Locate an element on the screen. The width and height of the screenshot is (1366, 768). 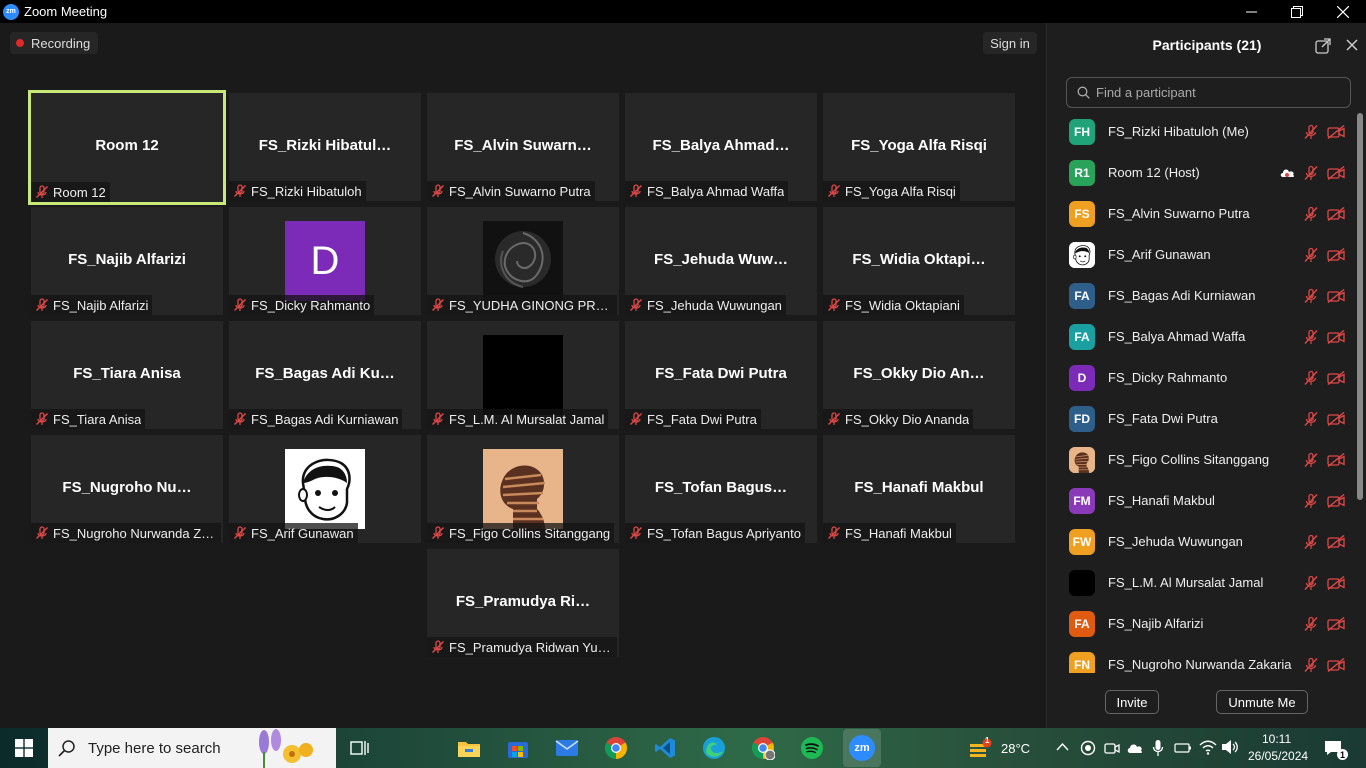
participant-search-input: Find a participant is located at coordinates (1208, 92).